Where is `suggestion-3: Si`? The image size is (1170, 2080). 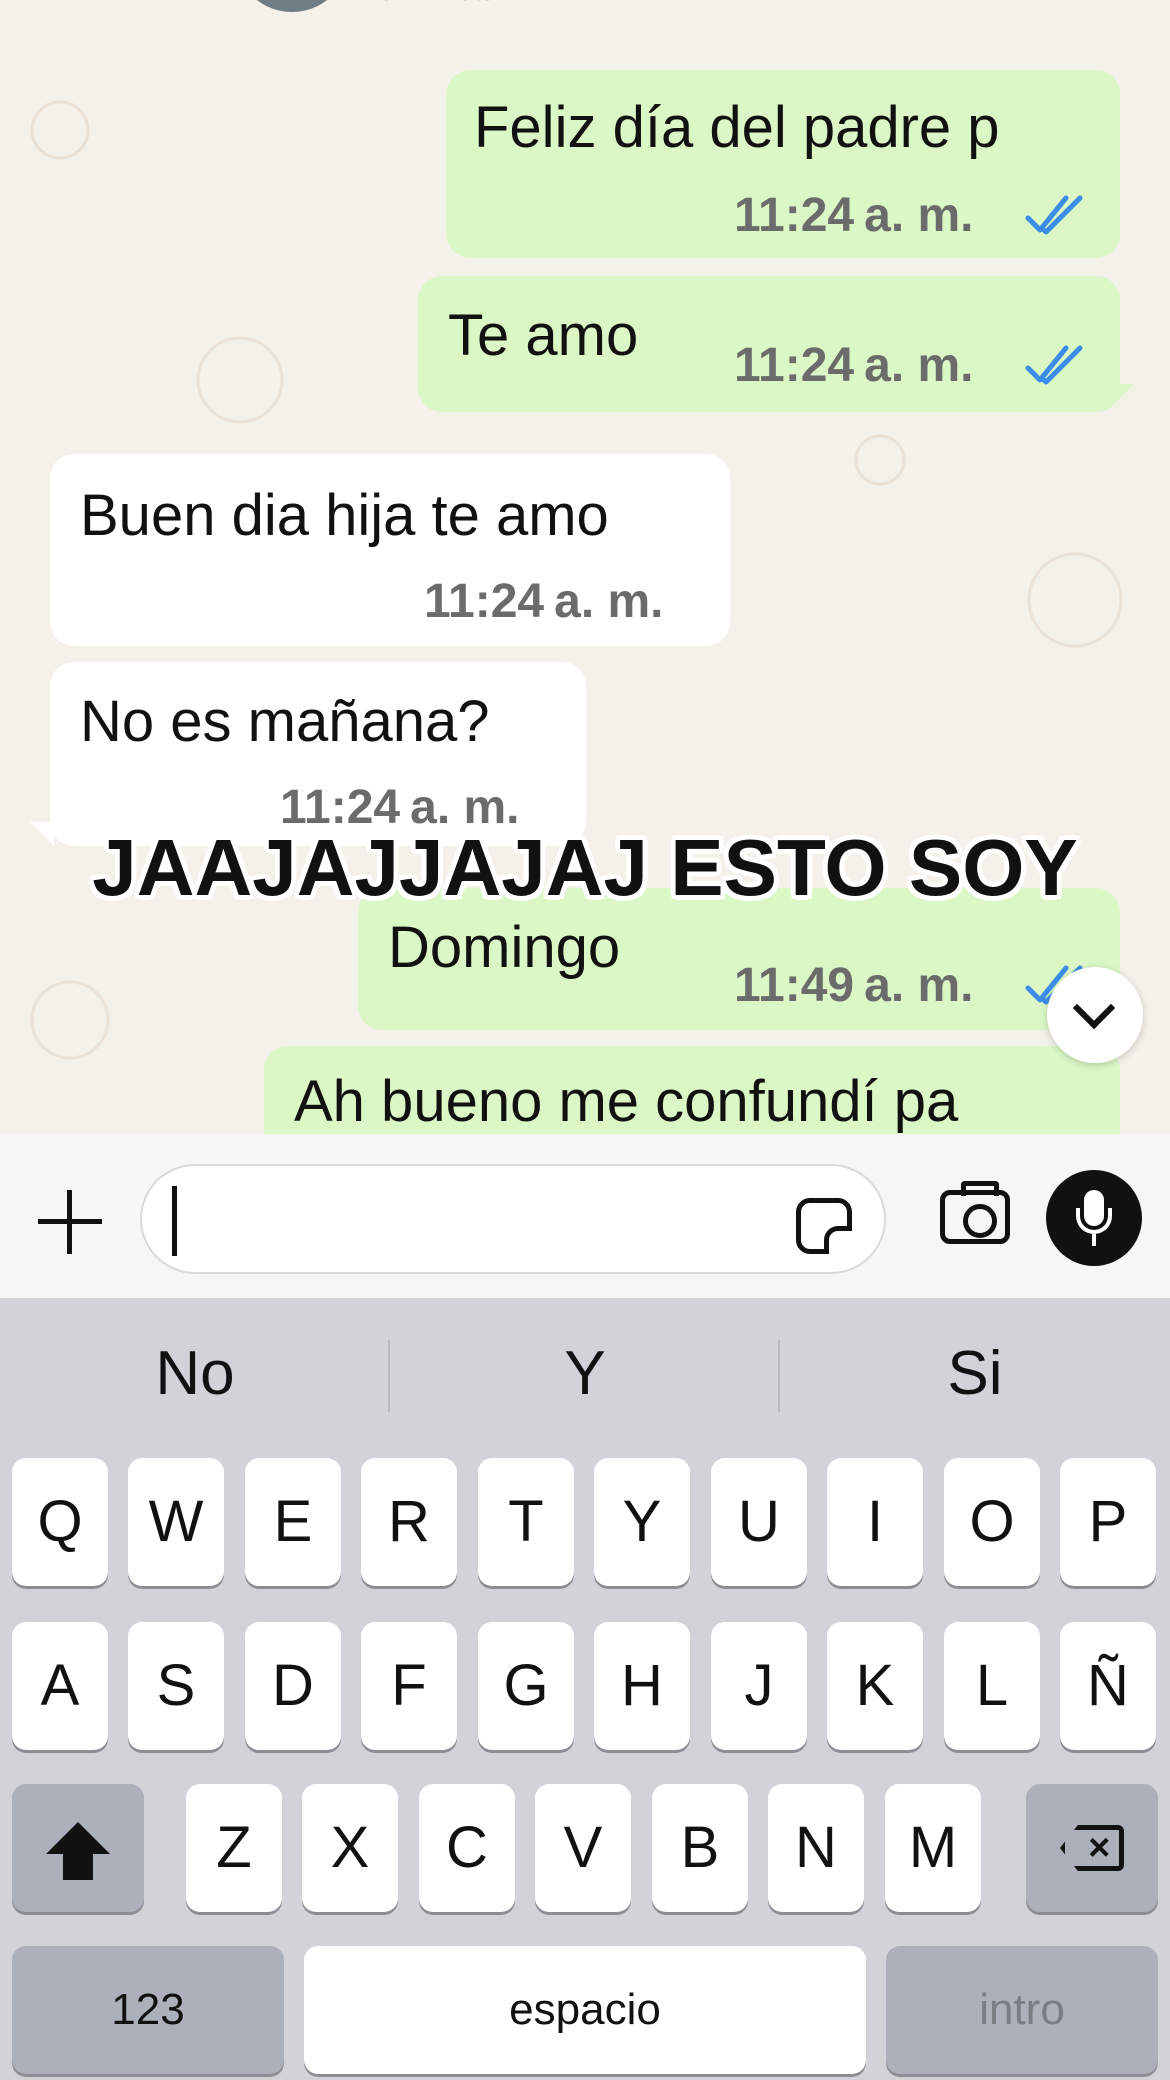
suggestion-3: Si is located at coordinates (975, 1373).